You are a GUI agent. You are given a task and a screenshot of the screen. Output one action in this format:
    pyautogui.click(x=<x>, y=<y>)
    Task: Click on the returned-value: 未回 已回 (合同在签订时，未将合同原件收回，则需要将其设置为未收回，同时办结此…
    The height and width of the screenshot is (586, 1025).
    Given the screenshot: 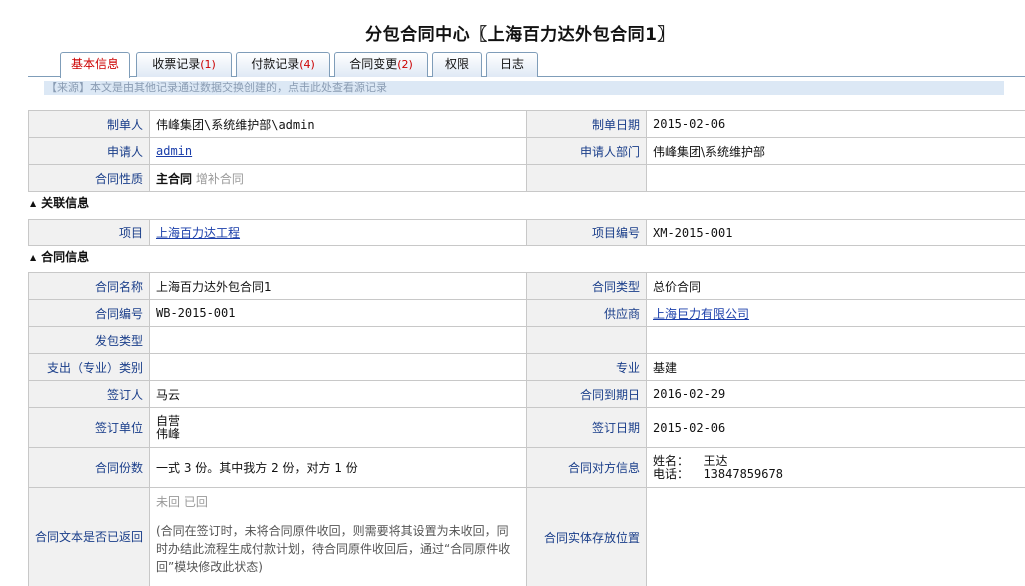 What is the action you would take?
    pyautogui.click(x=338, y=536)
    